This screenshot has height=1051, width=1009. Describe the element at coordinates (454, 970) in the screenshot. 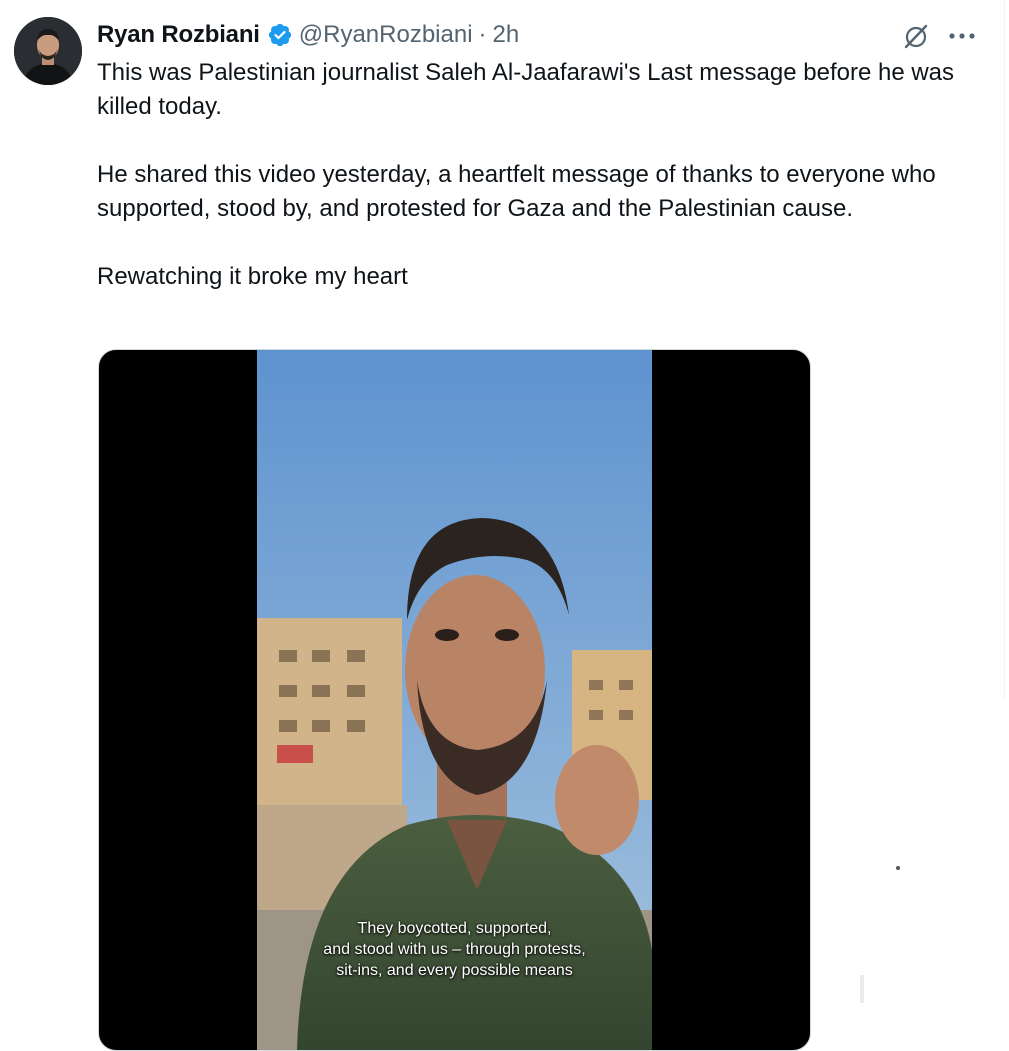

I see `caption-line: sit-ins, and every possible means` at that location.